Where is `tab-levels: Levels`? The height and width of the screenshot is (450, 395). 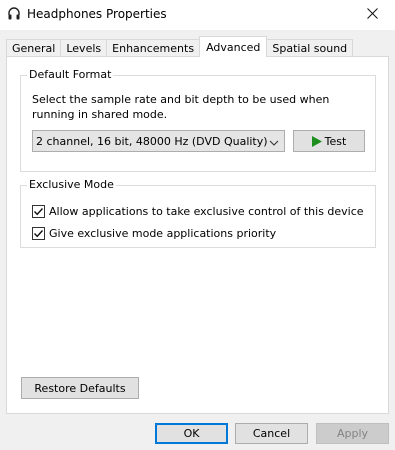
tab-levels: Levels is located at coordinates (84, 48).